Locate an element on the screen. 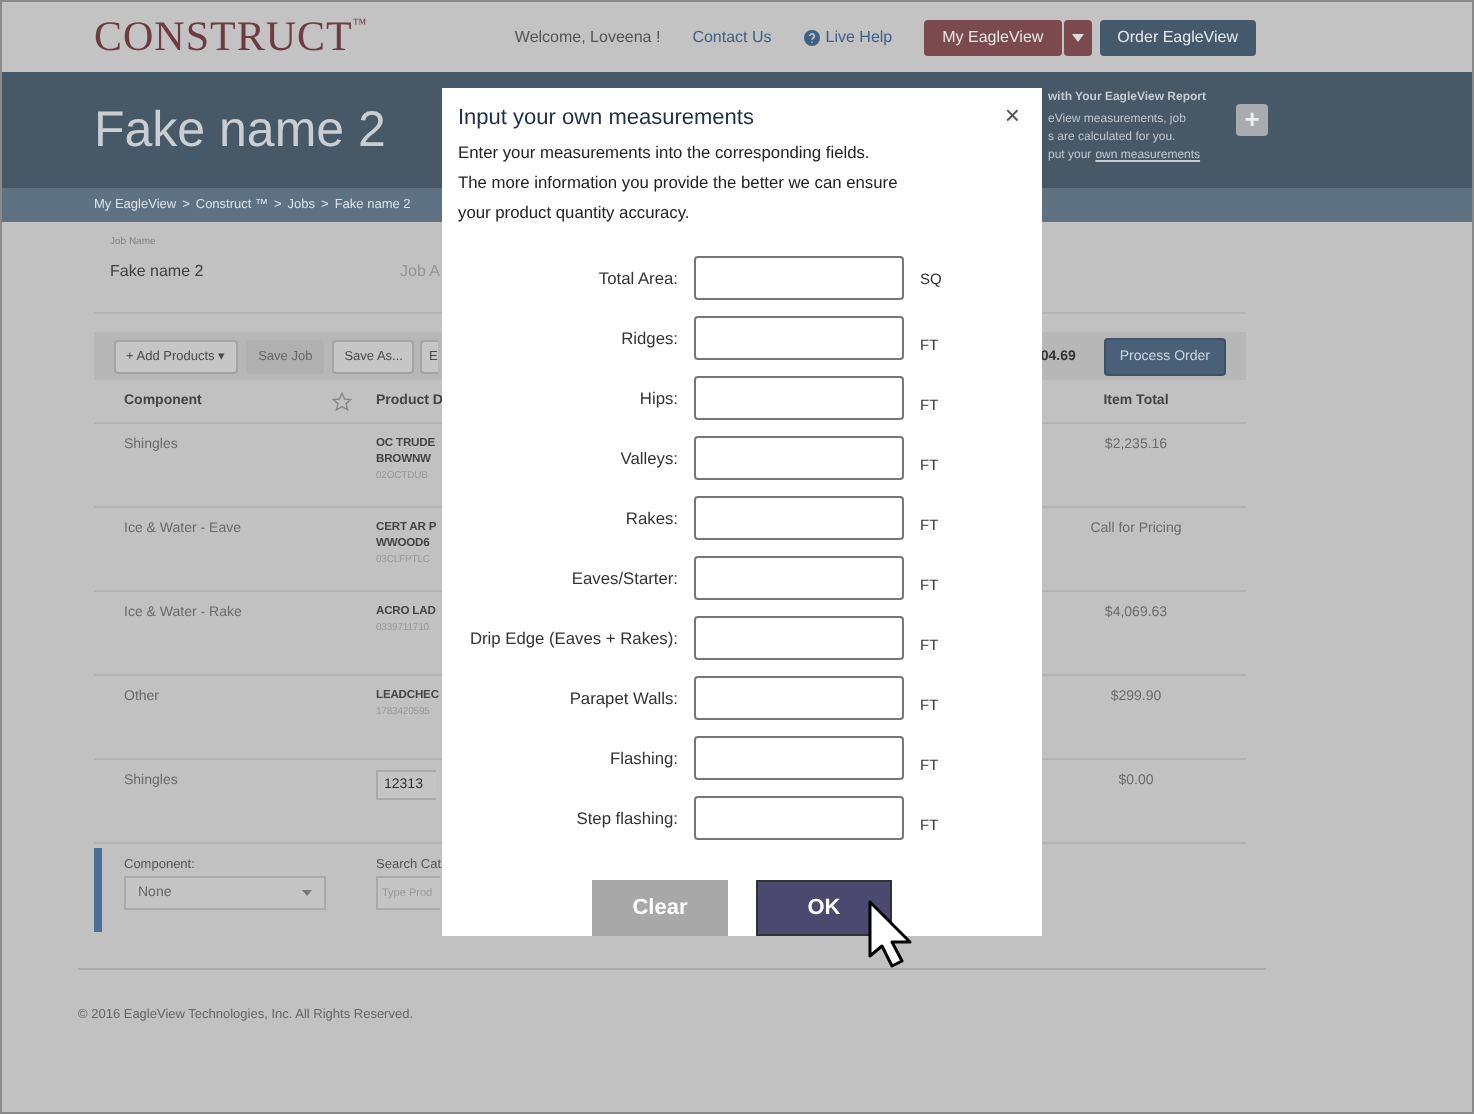 The image size is (1474, 1114). contact-link: Contact Us is located at coordinates (732, 37).